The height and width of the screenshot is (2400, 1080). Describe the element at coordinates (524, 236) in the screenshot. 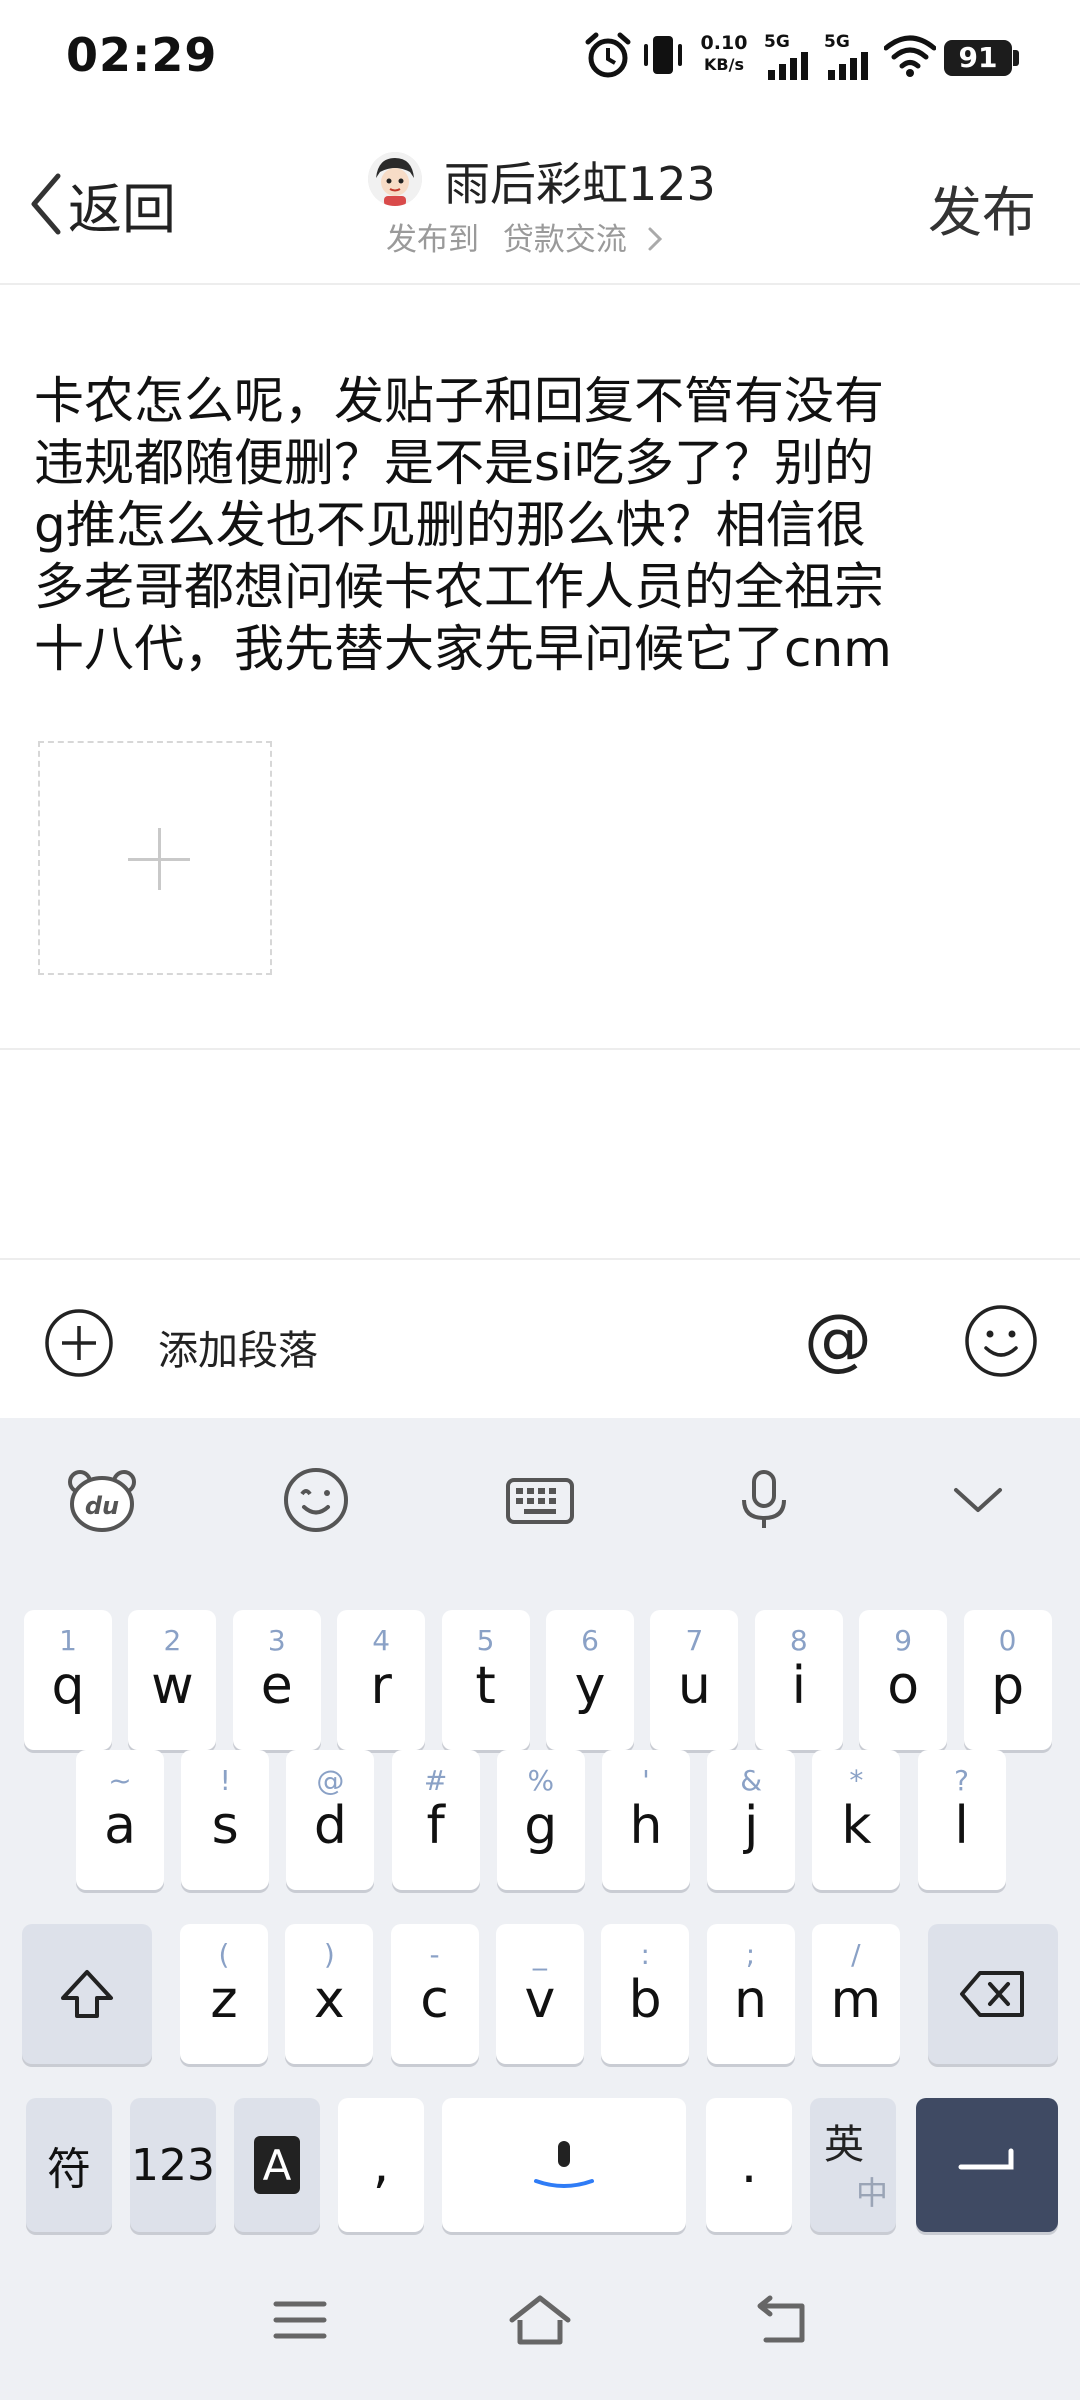

I see `post-destination: 发布到 贷款交流` at that location.